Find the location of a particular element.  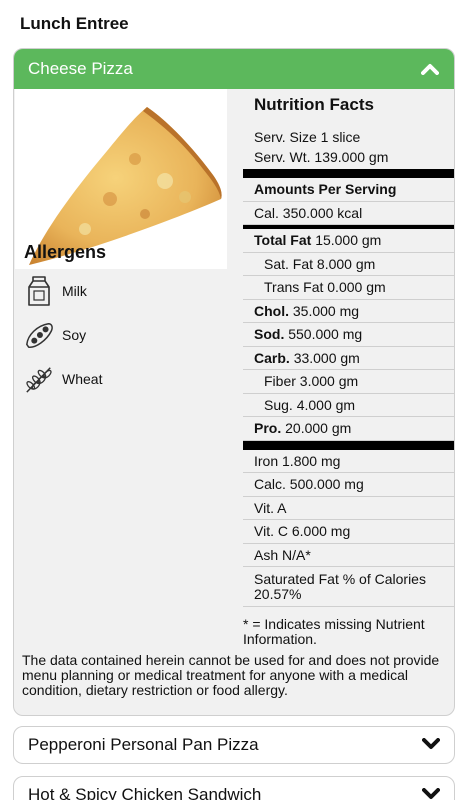

vitamin-c-row: Vit. C 6.000 mg is located at coordinates (348, 532).